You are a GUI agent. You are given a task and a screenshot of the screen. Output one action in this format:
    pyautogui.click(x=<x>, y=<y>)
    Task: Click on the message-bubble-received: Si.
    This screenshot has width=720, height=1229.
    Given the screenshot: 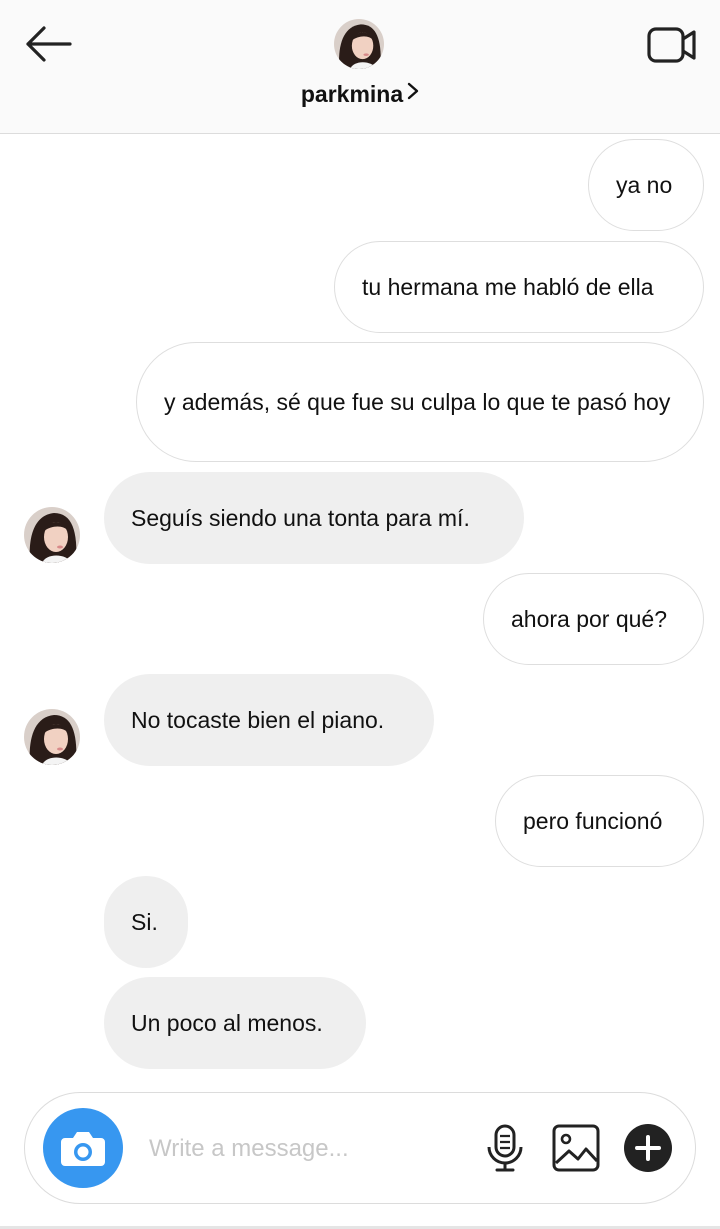 What is the action you would take?
    pyautogui.click(x=146, y=922)
    